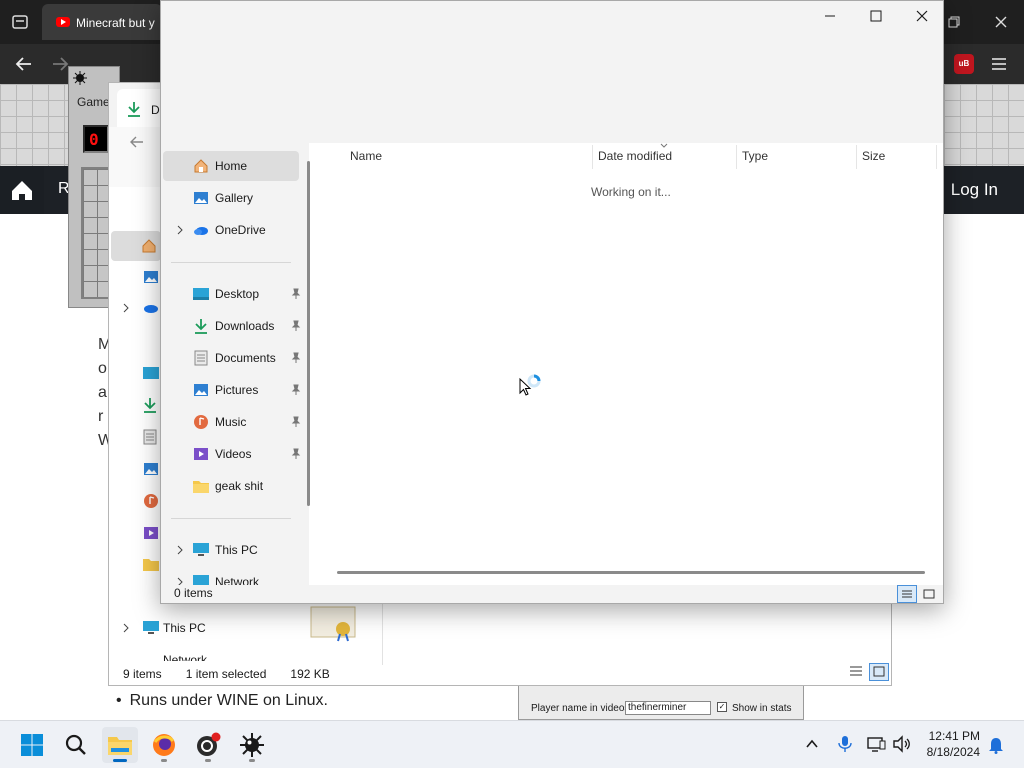  What do you see at coordinates (929, 594) in the screenshot?
I see `tiles-view-button` at bounding box center [929, 594].